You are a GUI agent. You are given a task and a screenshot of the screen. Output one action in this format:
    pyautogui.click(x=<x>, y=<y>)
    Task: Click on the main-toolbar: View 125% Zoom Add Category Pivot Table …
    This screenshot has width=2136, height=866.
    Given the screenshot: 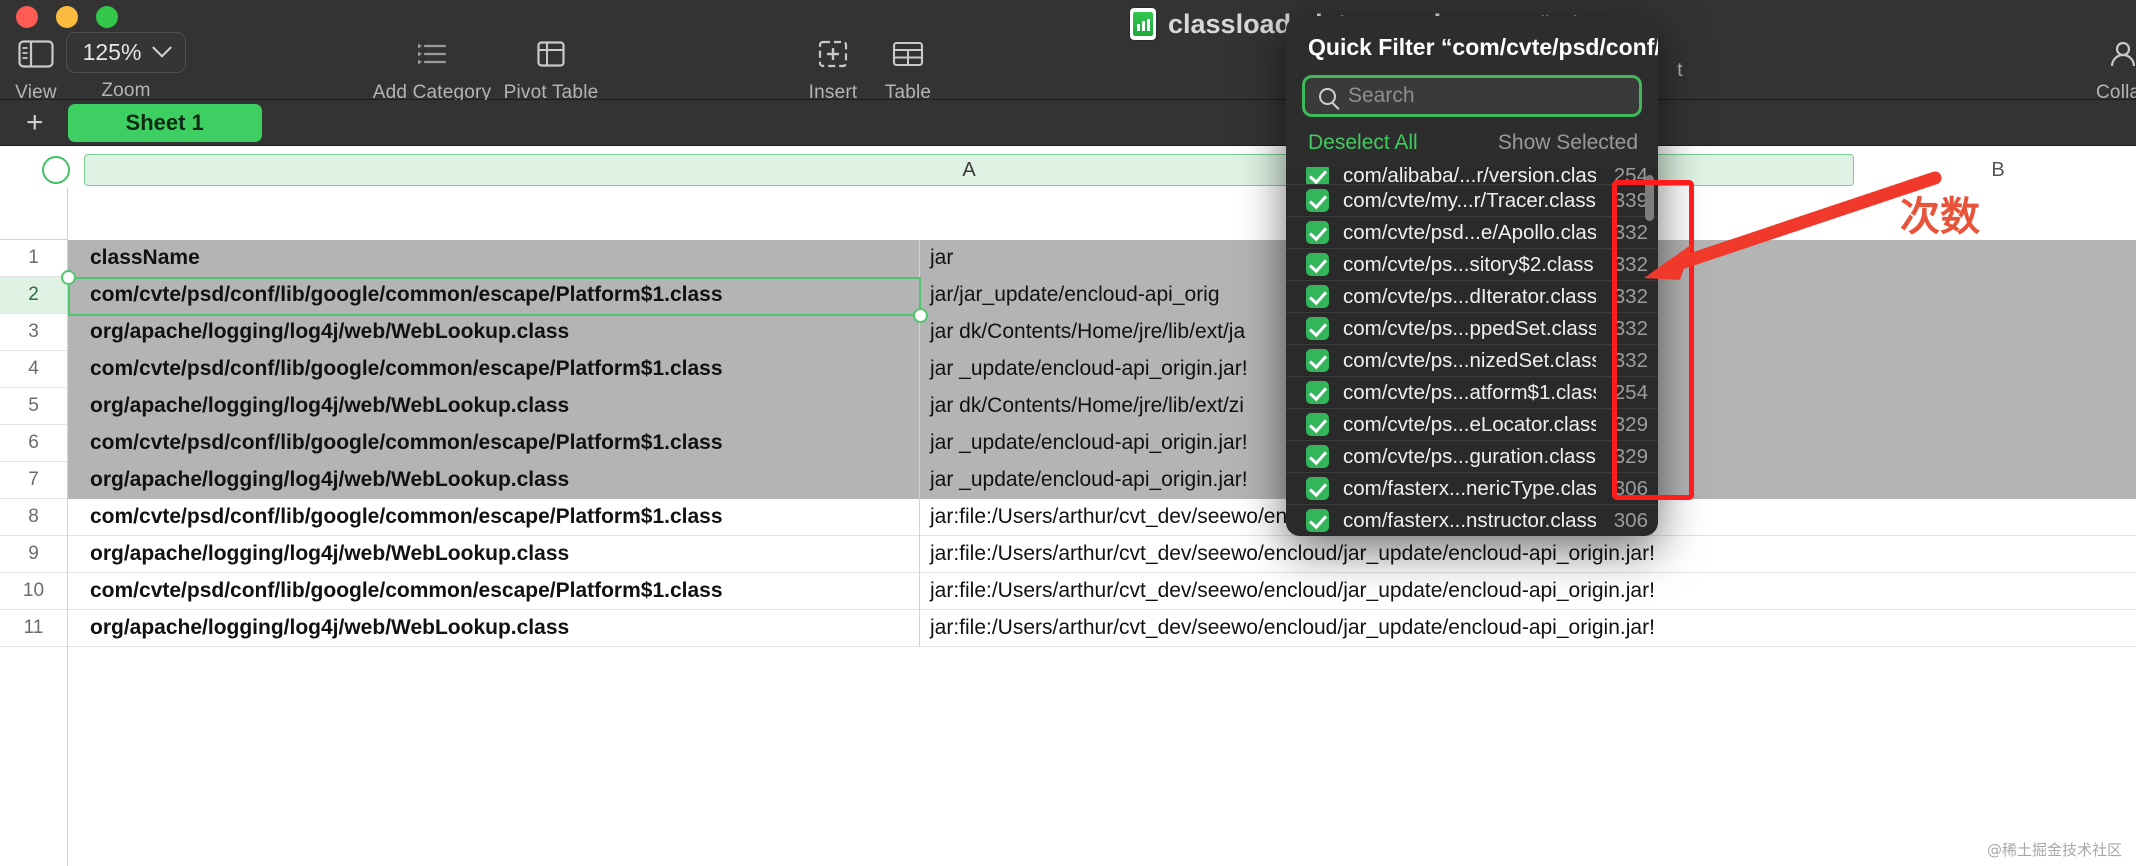 What is the action you would take?
    pyautogui.click(x=1068, y=51)
    